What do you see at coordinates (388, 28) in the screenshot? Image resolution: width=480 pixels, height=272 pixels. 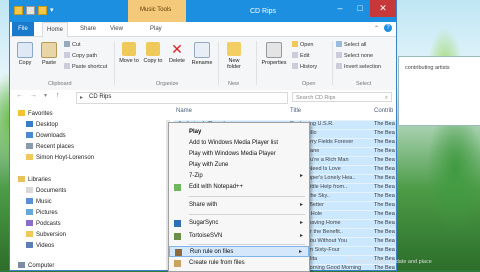 I see `help-icon: ?` at bounding box center [388, 28].